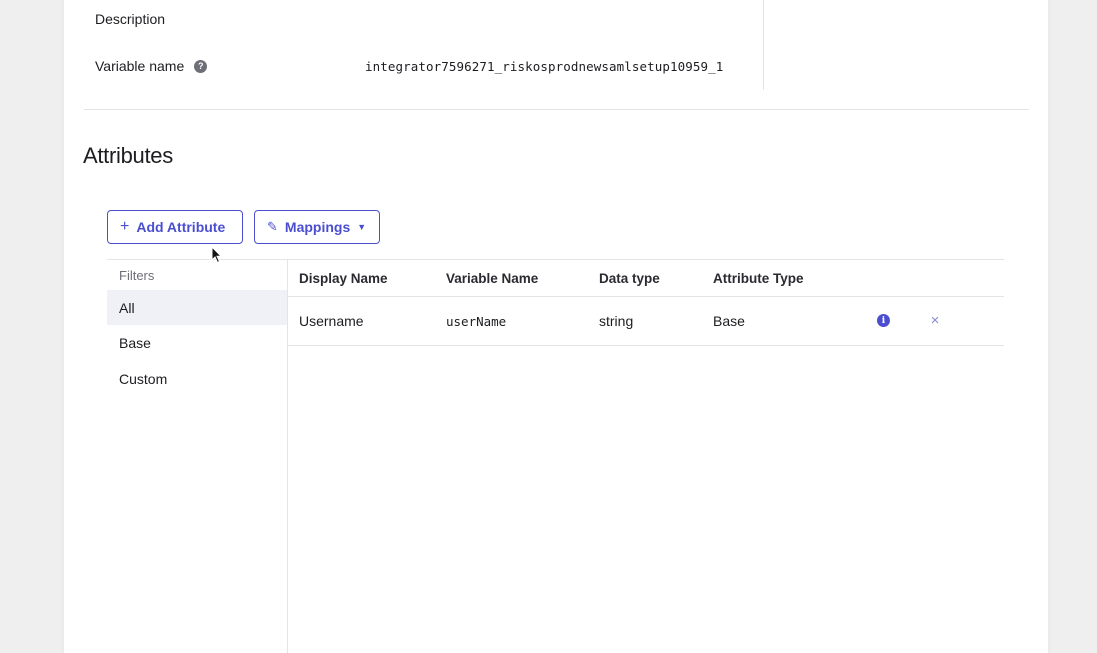 The height and width of the screenshot is (653, 1097). What do you see at coordinates (883, 320) in the screenshot?
I see `info-icon: i` at bounding box center [883, 320].